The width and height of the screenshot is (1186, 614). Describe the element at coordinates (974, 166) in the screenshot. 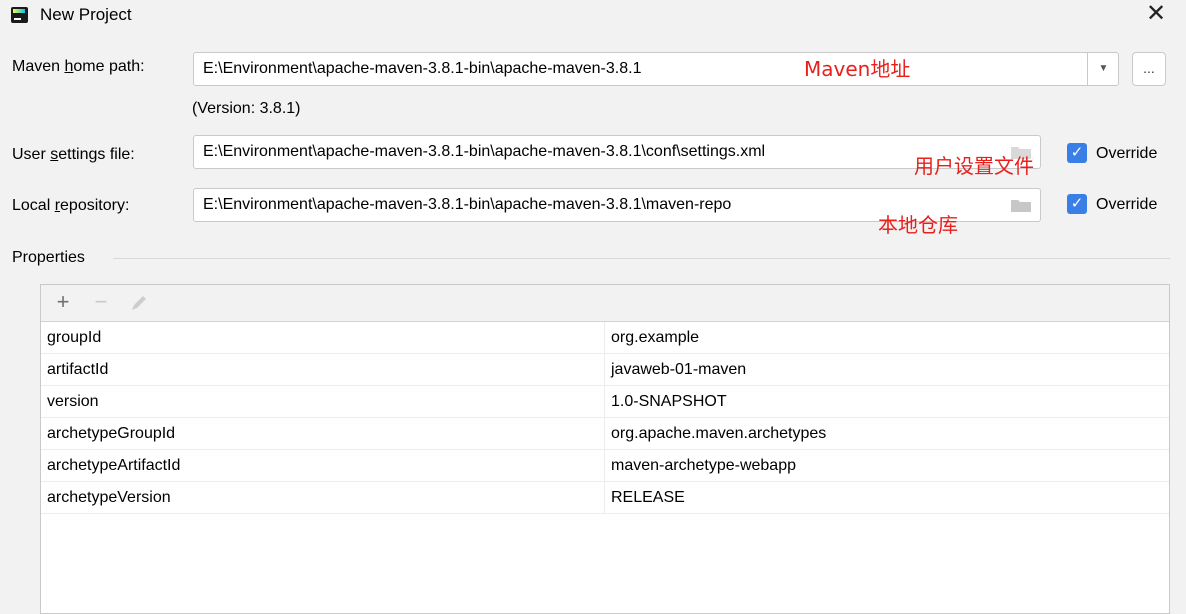

I see `annotation-user-settings: 用户设置文件` at that location.